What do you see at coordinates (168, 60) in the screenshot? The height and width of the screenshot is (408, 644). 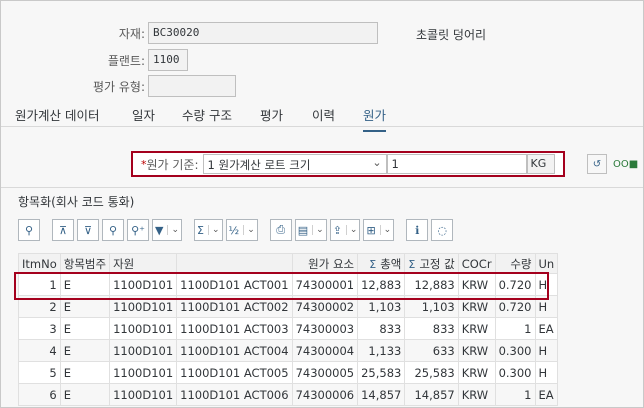 I see `plant-field: 1100` at bounding box center [168, 60].